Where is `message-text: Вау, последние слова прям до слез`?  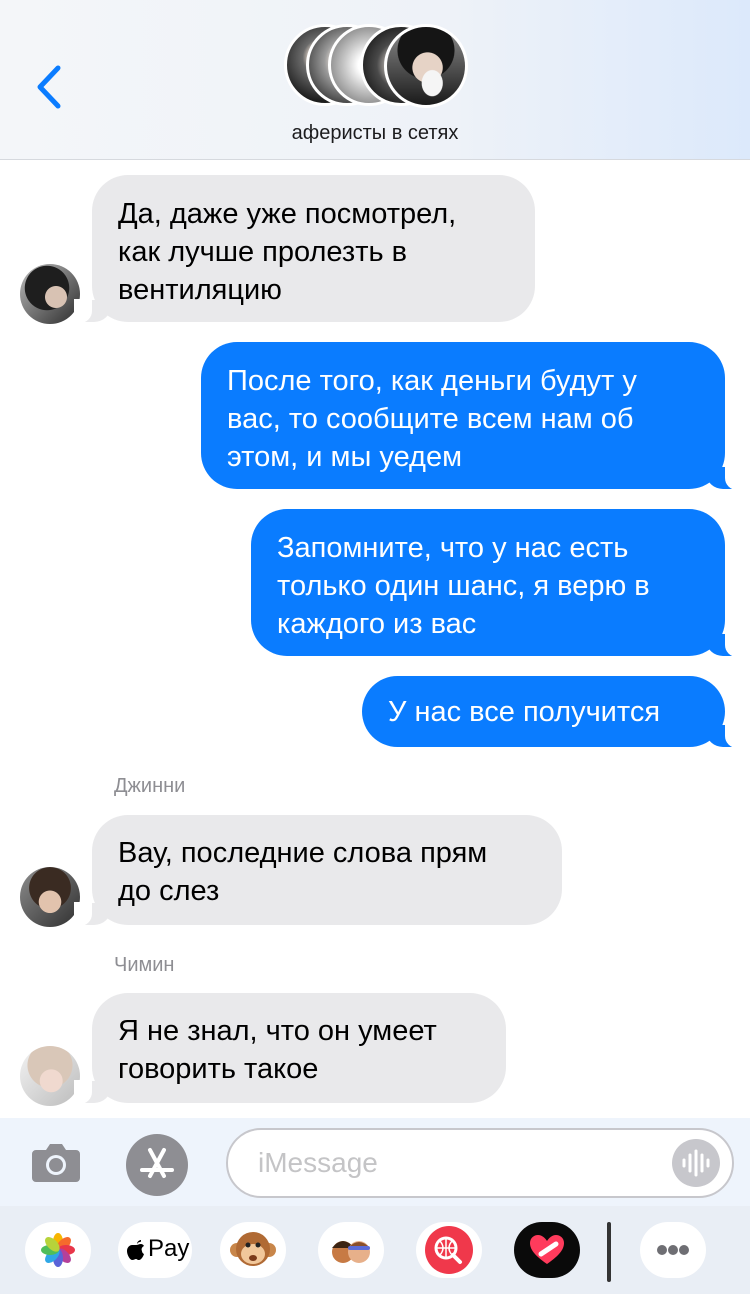 message-text: Вау, последние слова прям до слез is located at coordinates (303, 872).